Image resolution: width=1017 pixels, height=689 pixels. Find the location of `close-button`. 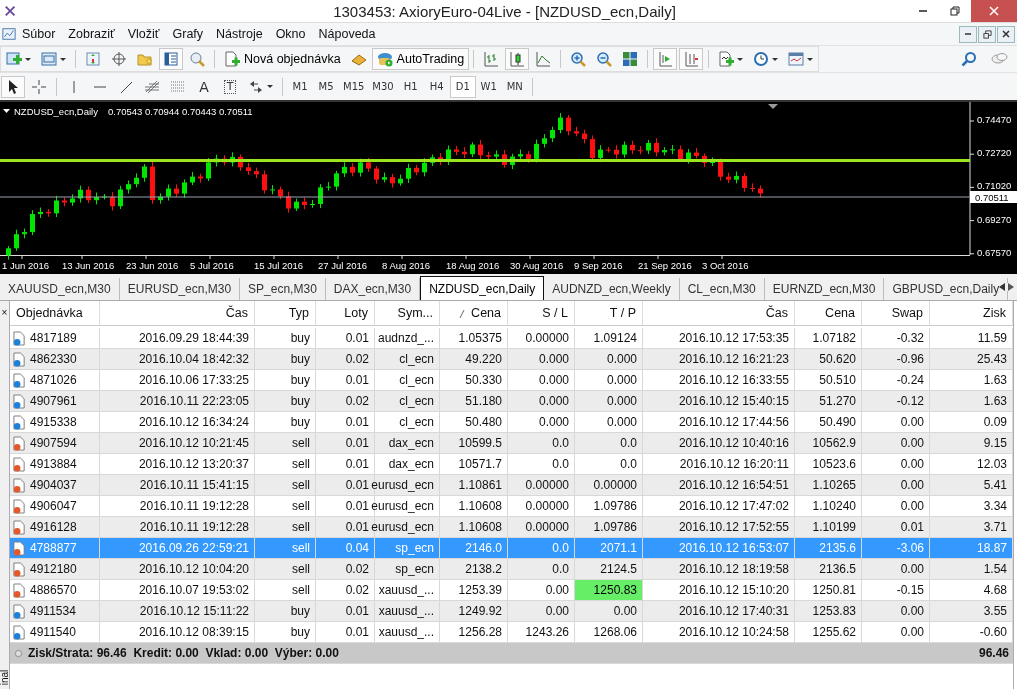

close-button is located at coordinates (1006, 34).